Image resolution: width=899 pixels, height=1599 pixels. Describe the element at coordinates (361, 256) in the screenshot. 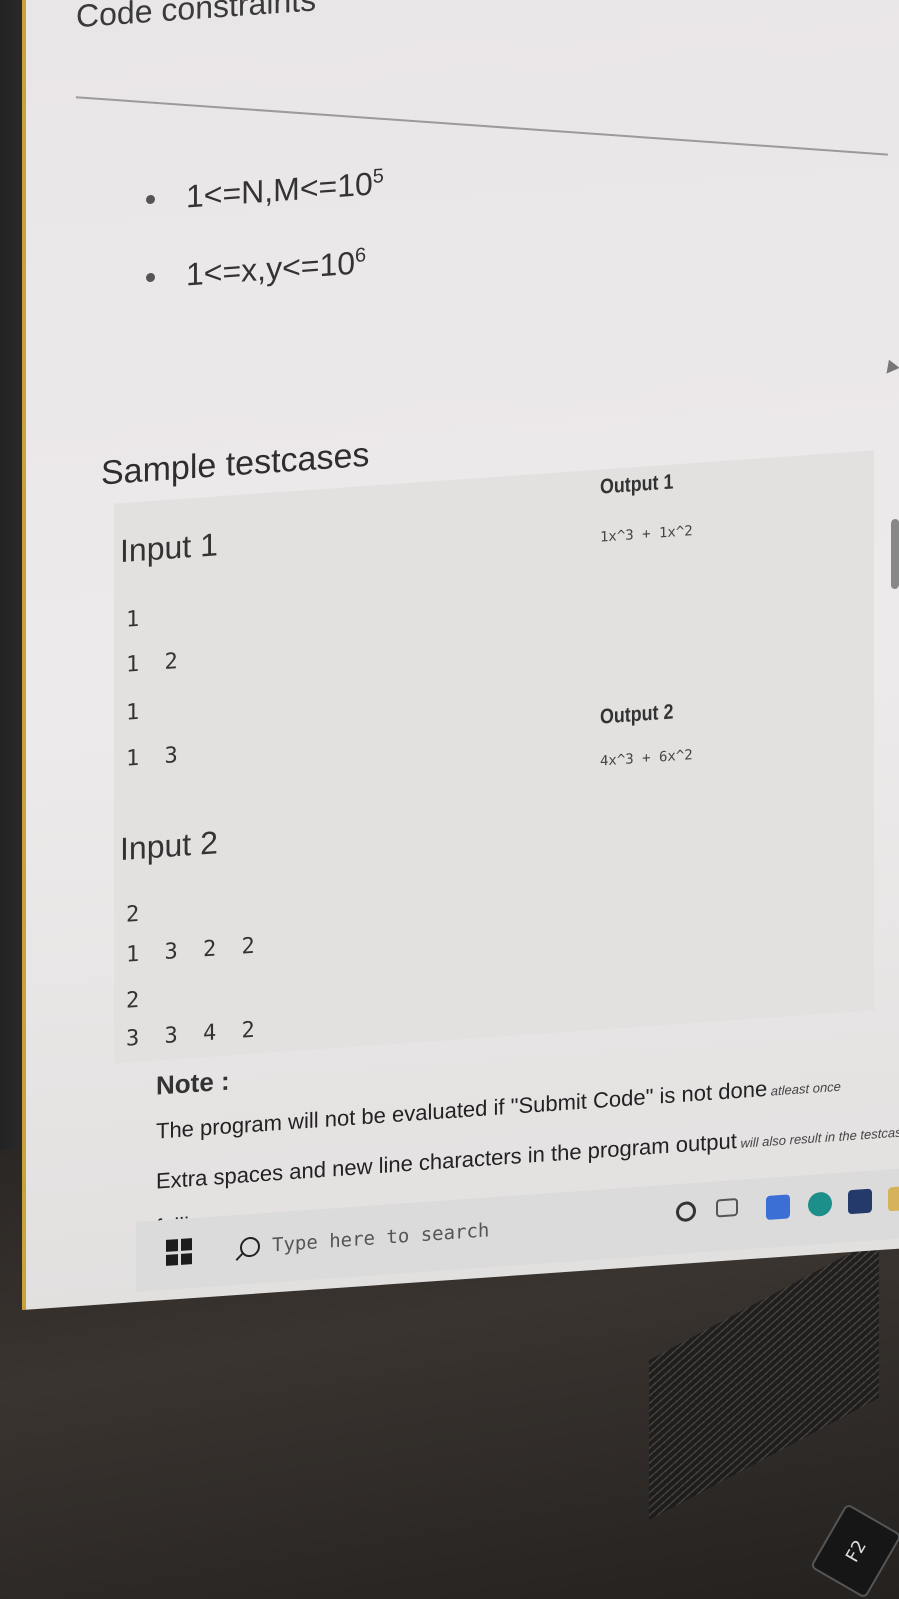

I see `constraint-exponent: 6` at that location.